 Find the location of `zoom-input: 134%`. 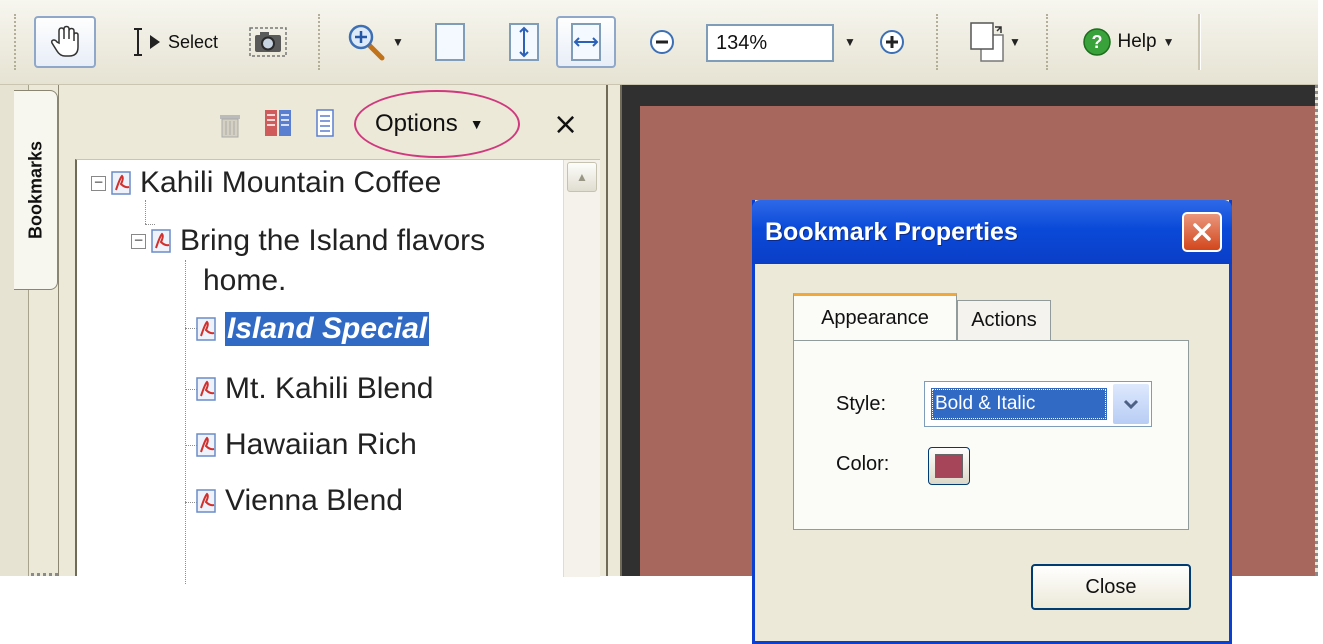

zoom-input: 134% is located at coordinates (770, 43).